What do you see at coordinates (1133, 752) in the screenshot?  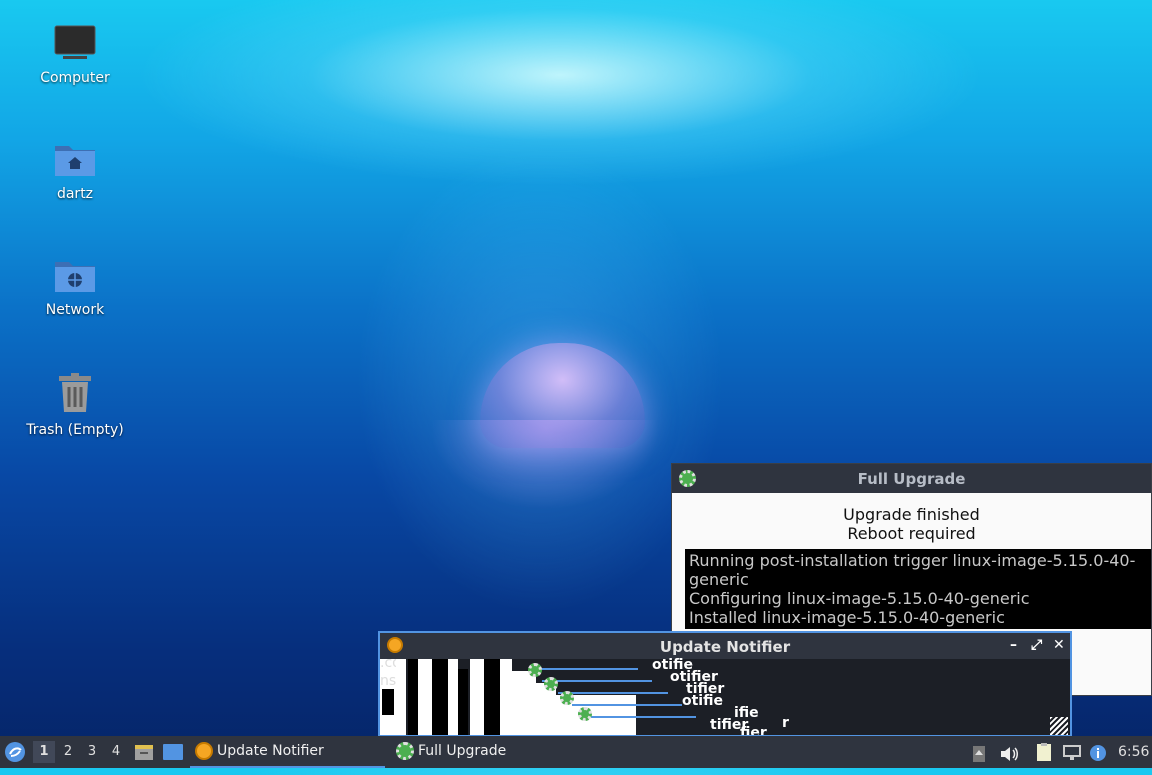 I see `clock: 6:56` at bounding box center [1133, 752].